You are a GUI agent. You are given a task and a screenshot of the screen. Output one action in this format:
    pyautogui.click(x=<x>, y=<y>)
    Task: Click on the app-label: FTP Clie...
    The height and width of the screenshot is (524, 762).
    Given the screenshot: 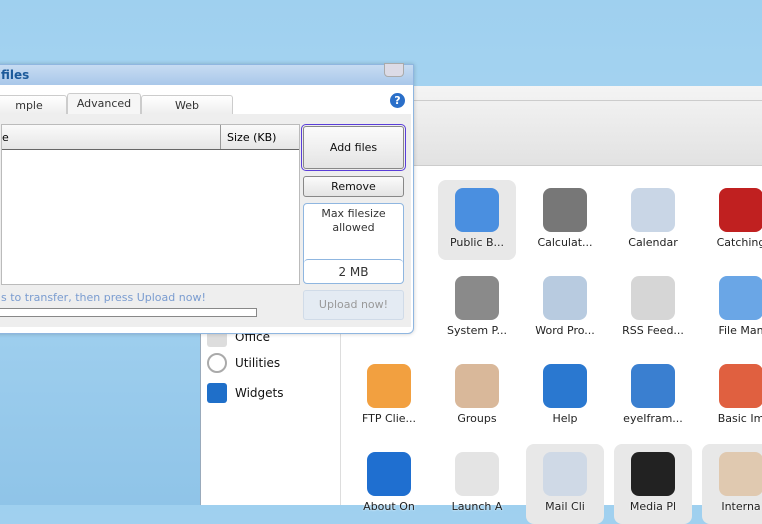 What is the action you would take?
    pyautogui.click(x=389, y=418)
    